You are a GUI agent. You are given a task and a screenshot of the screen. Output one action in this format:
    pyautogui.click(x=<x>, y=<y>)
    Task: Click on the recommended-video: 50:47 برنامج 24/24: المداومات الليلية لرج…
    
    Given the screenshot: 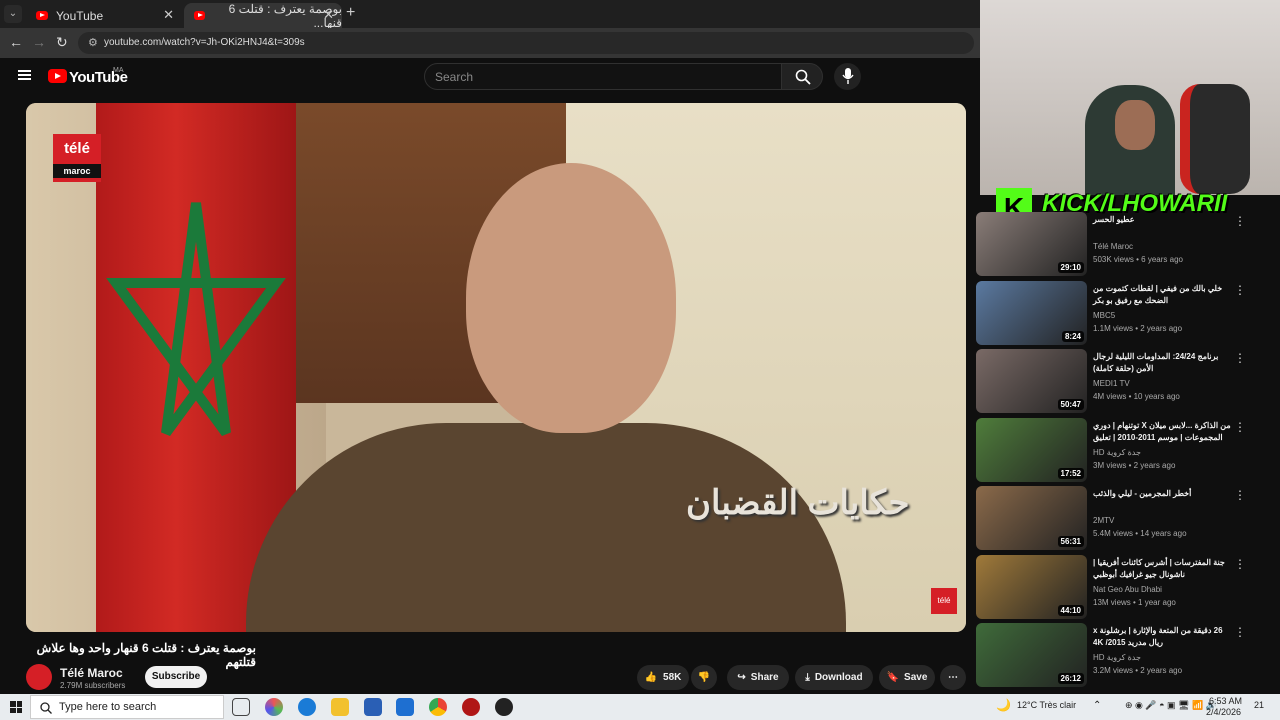 What is the action you would take?
    pyautogui.click(x=1126, y=382)
    